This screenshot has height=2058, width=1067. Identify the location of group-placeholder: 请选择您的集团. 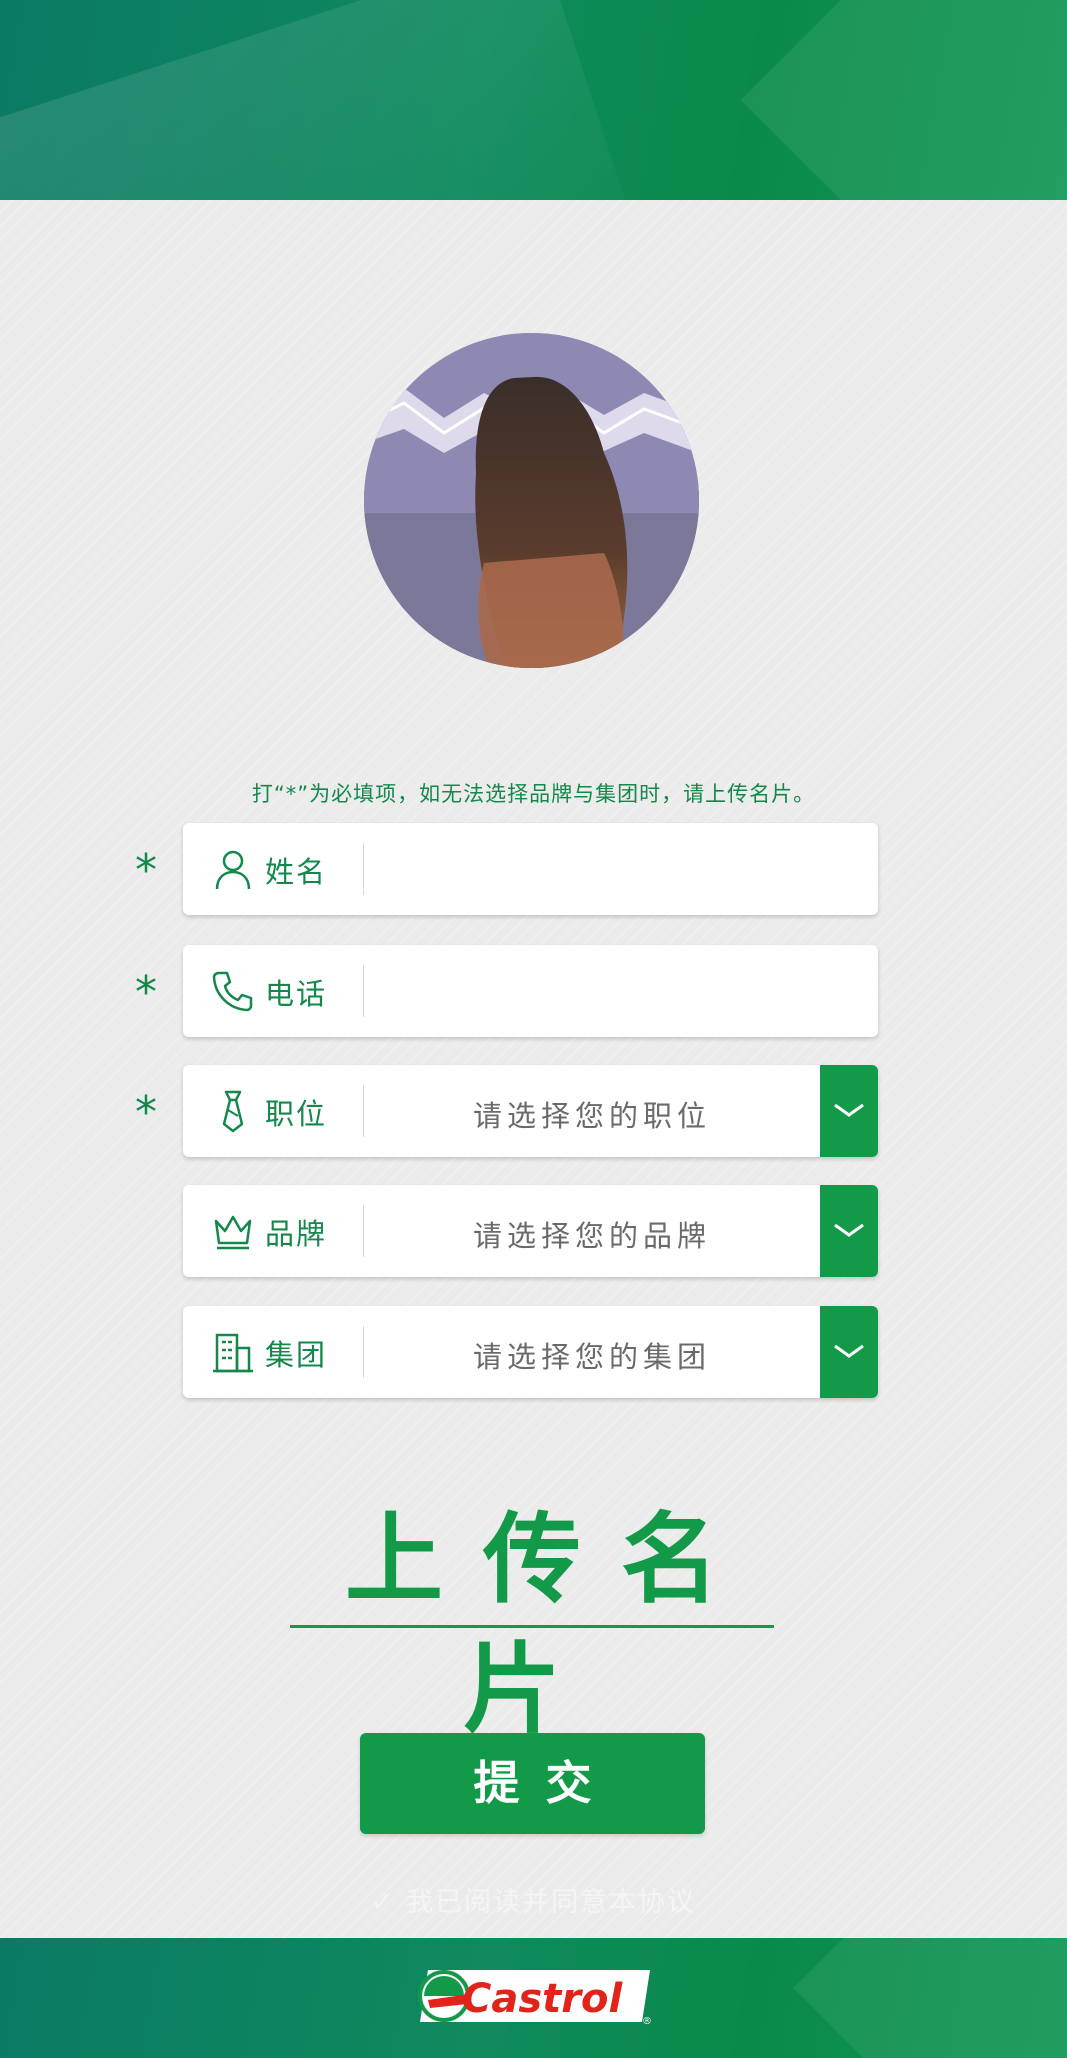
(591, 1357).